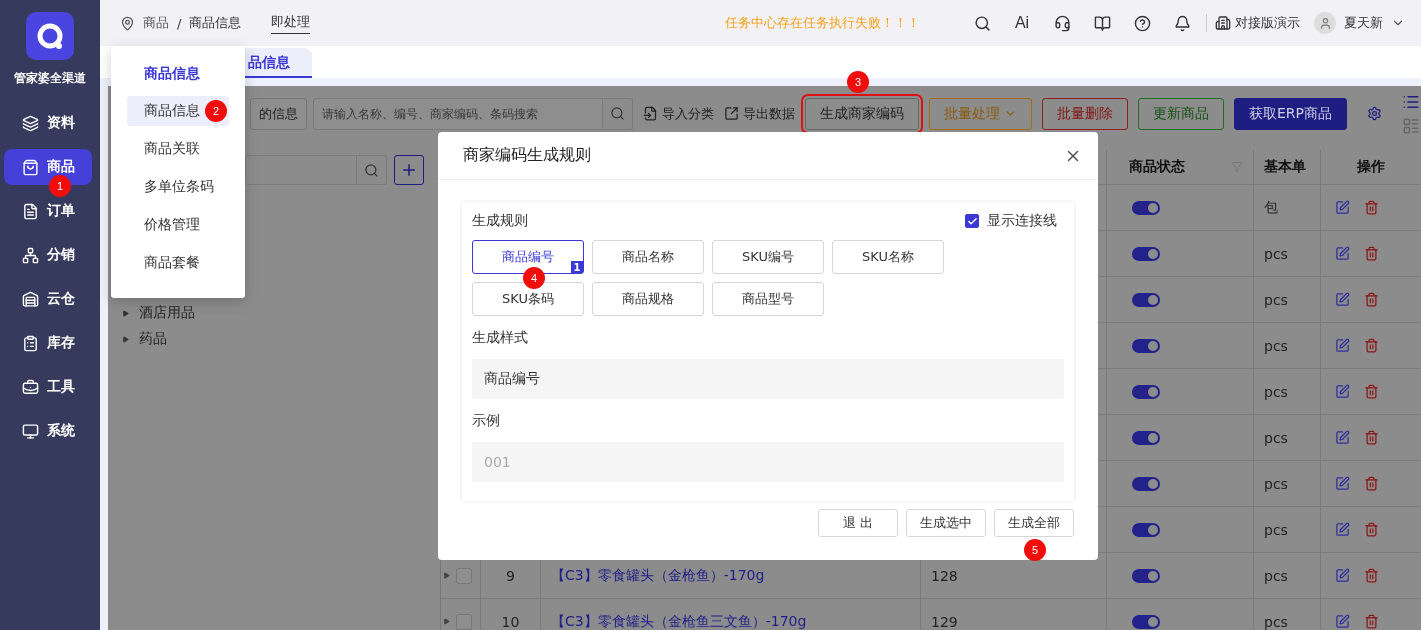 The height and width of the screenshot is (630, 1421). I want to click on sidebar-label: 系统, so click(61, 431).